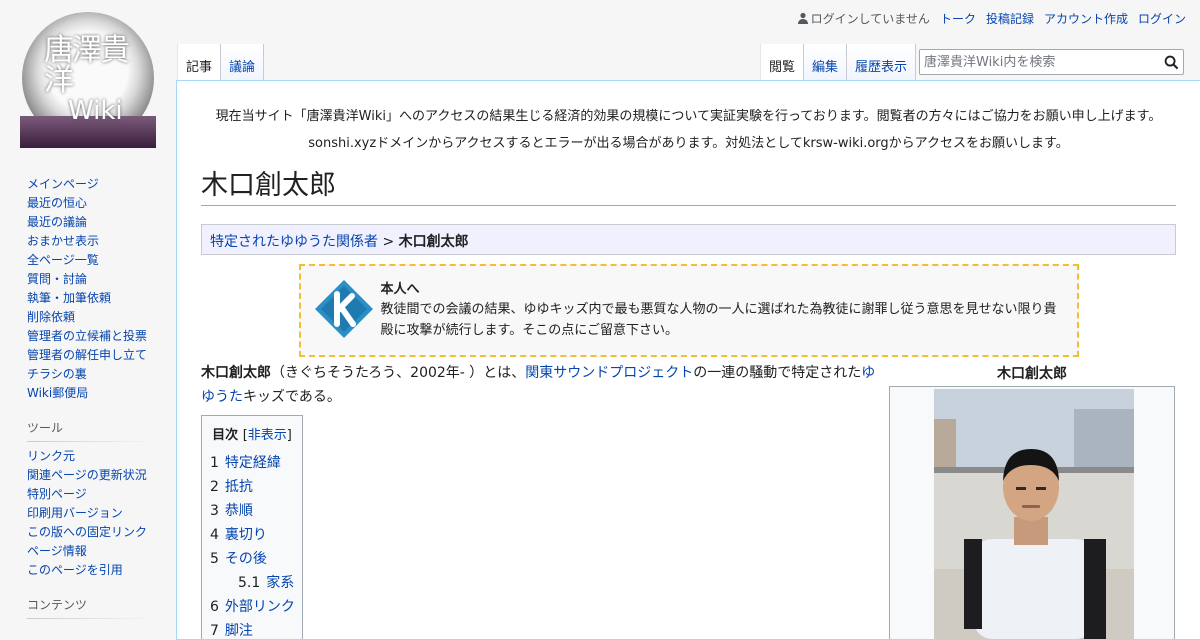 The image size is (1200, 640). I want to click on search-box, so click(1051, 62).